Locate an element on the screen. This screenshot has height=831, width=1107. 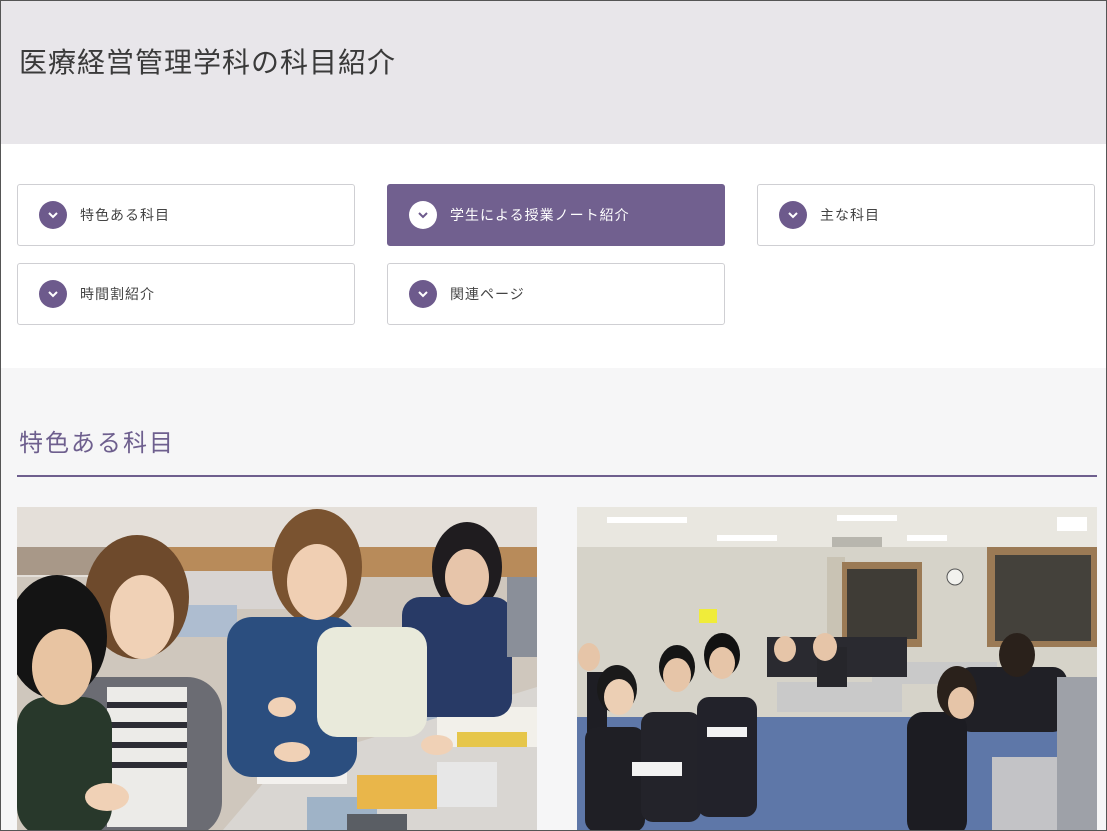
nav-button-label: 学生による授業ノート紹介 is located at coordinates (540, 216).